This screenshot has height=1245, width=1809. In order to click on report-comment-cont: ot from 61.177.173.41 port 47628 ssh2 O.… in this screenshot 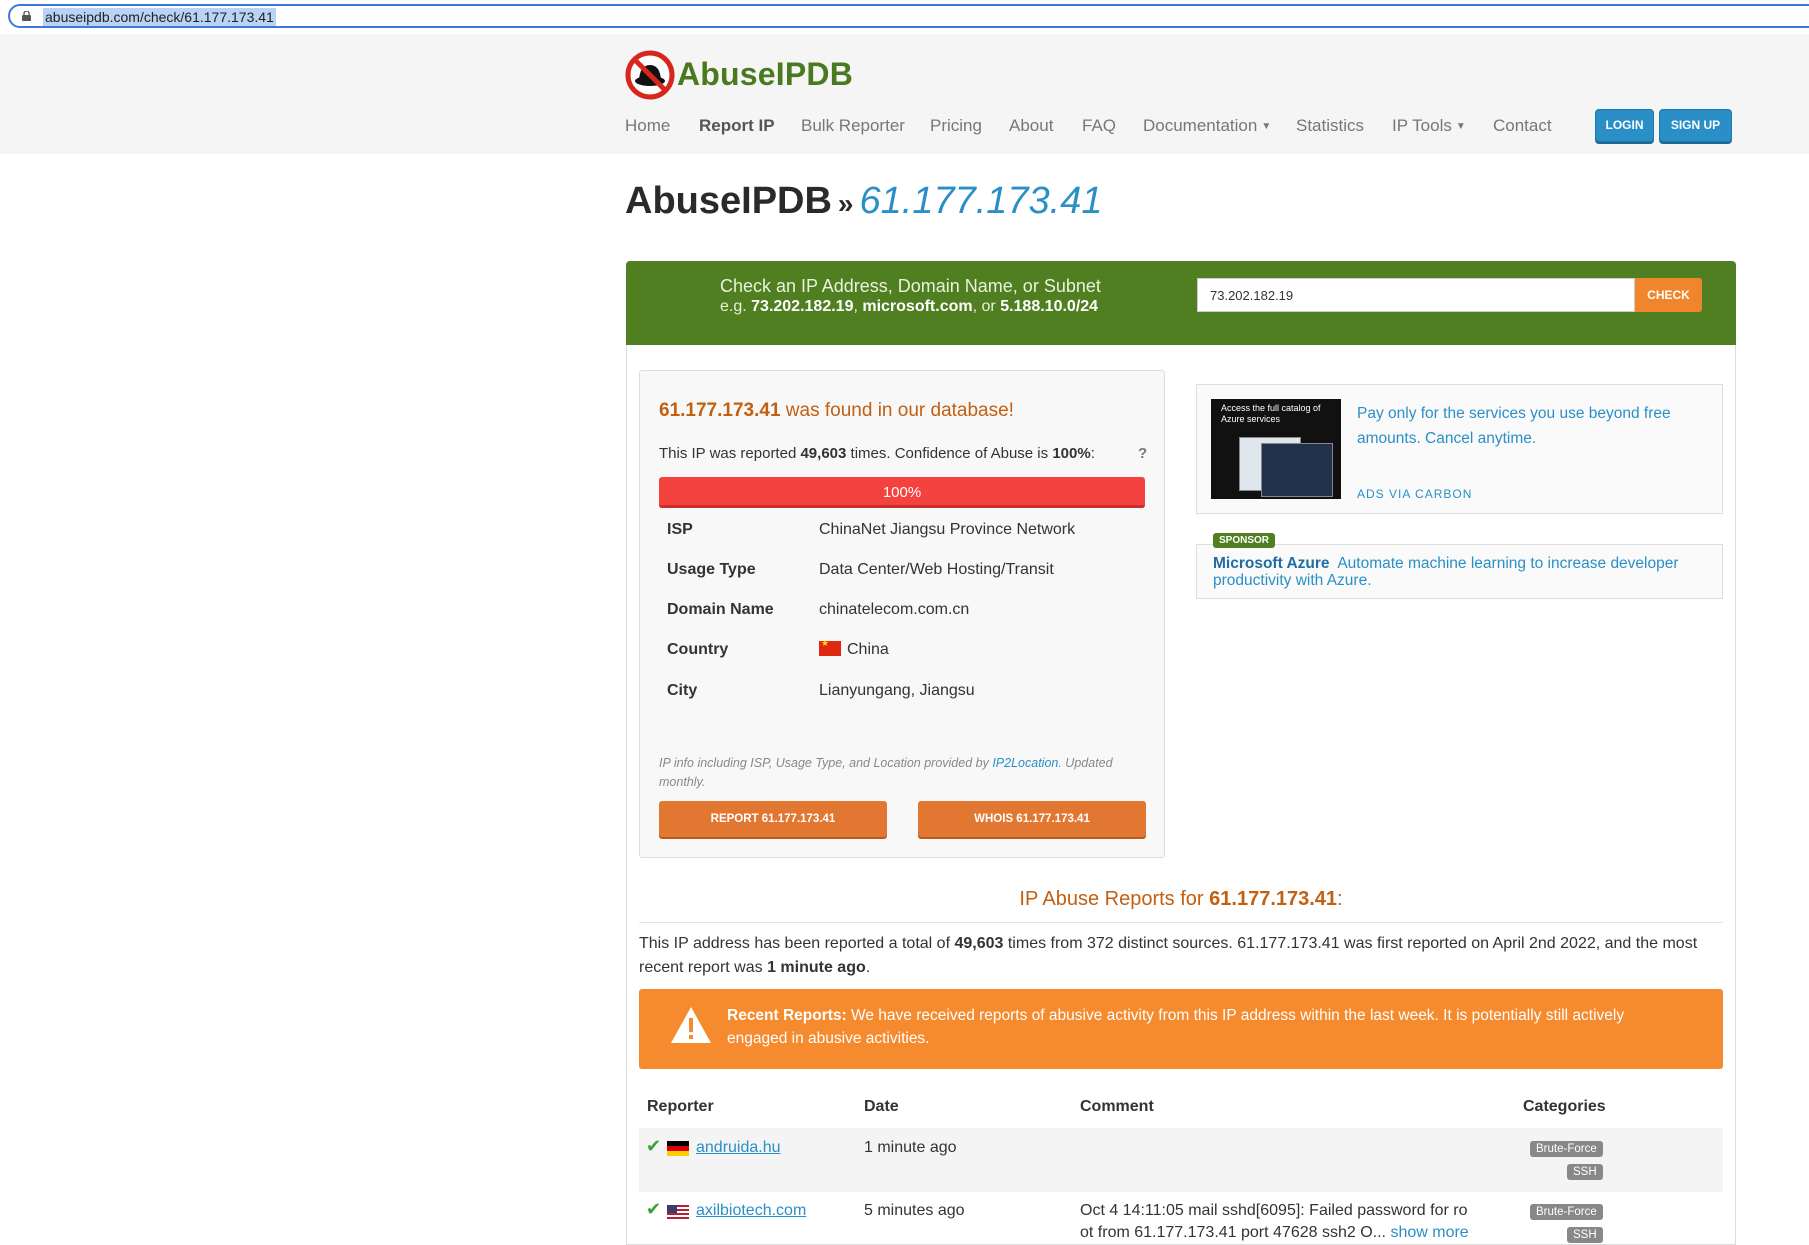, I will do `click(1274, 1233)`.